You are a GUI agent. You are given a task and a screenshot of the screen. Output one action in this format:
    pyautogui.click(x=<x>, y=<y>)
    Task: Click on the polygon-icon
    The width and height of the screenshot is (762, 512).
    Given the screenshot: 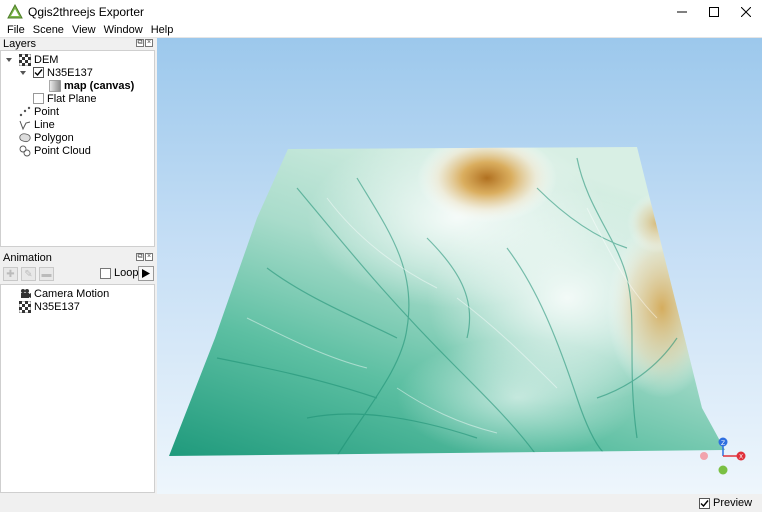 What is the action you would take?
    pyautogui.click(x=25, y=137)
    